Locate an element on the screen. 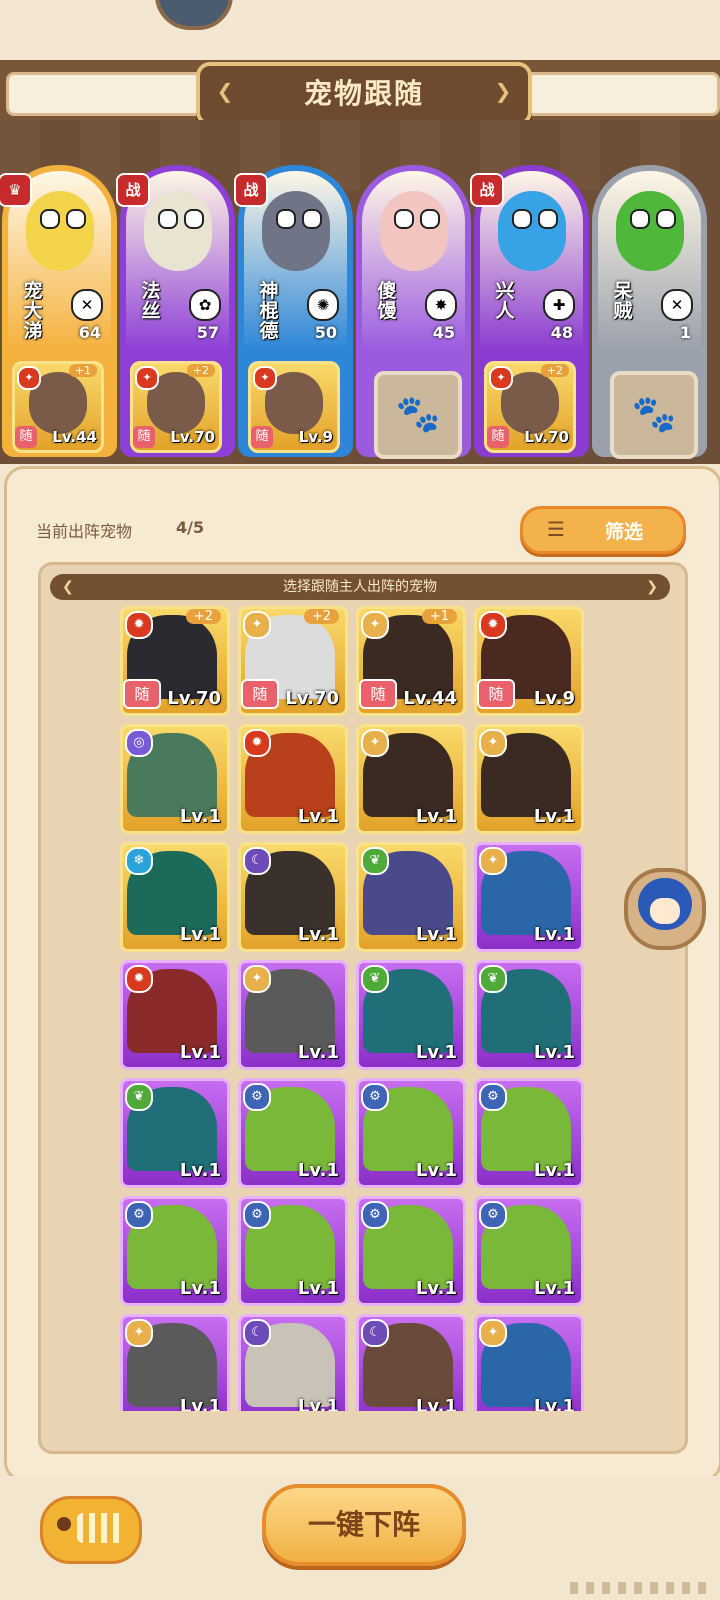 The width and height of the screenshot is (720, 1600). top-strip is located at coordinates (360, 30).